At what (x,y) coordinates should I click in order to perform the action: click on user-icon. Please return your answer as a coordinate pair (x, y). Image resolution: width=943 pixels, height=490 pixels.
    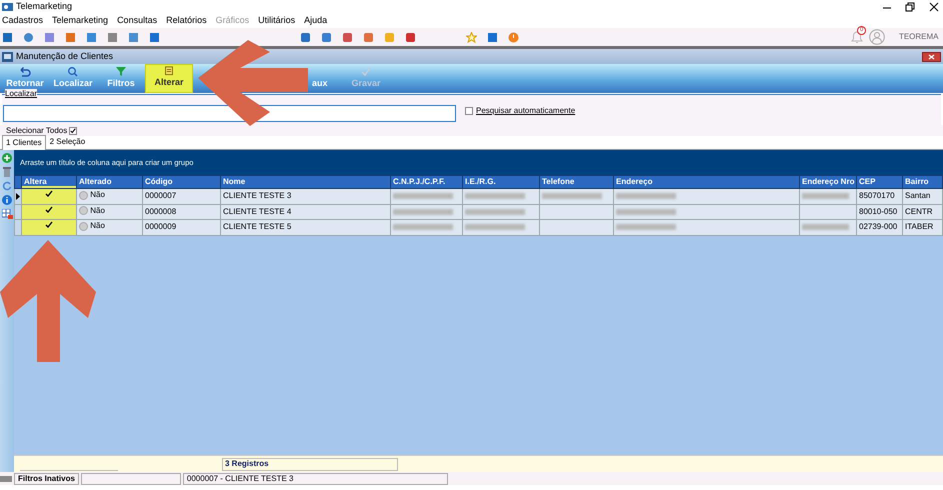
    Looking at the image, I should click on (877, 37).